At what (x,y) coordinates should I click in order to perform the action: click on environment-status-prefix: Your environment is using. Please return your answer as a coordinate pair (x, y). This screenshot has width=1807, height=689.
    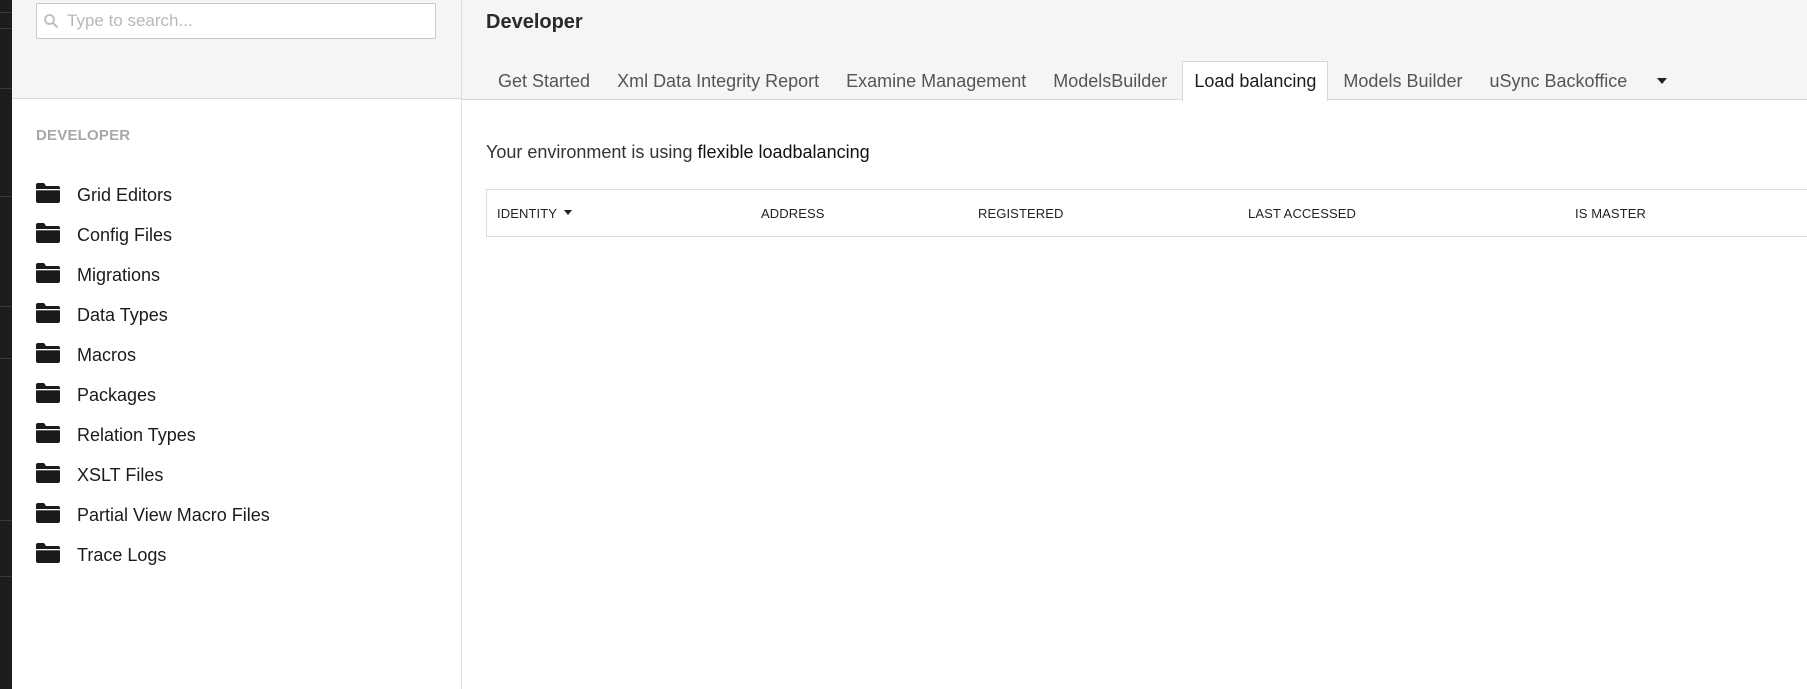
    Looking at the image, I should click on (592, 152).